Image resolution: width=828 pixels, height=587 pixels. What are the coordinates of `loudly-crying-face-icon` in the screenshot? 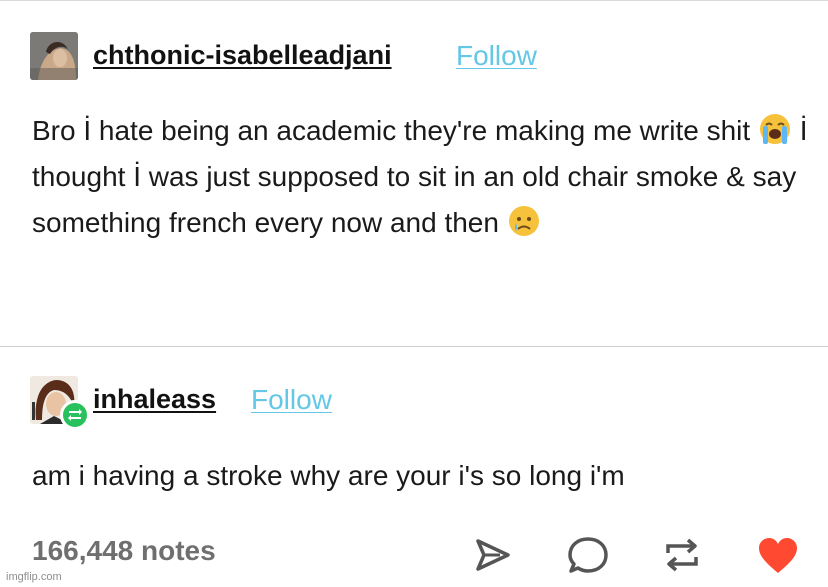 It's located at (774, 129).